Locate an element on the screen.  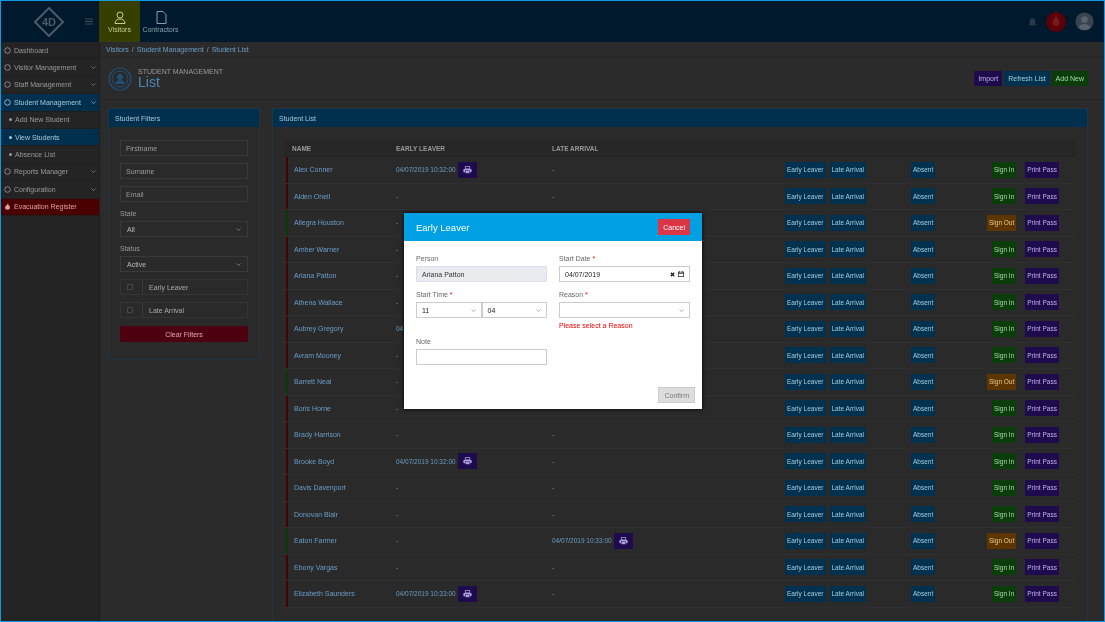
document-icon is located at coordinates (160, 17).